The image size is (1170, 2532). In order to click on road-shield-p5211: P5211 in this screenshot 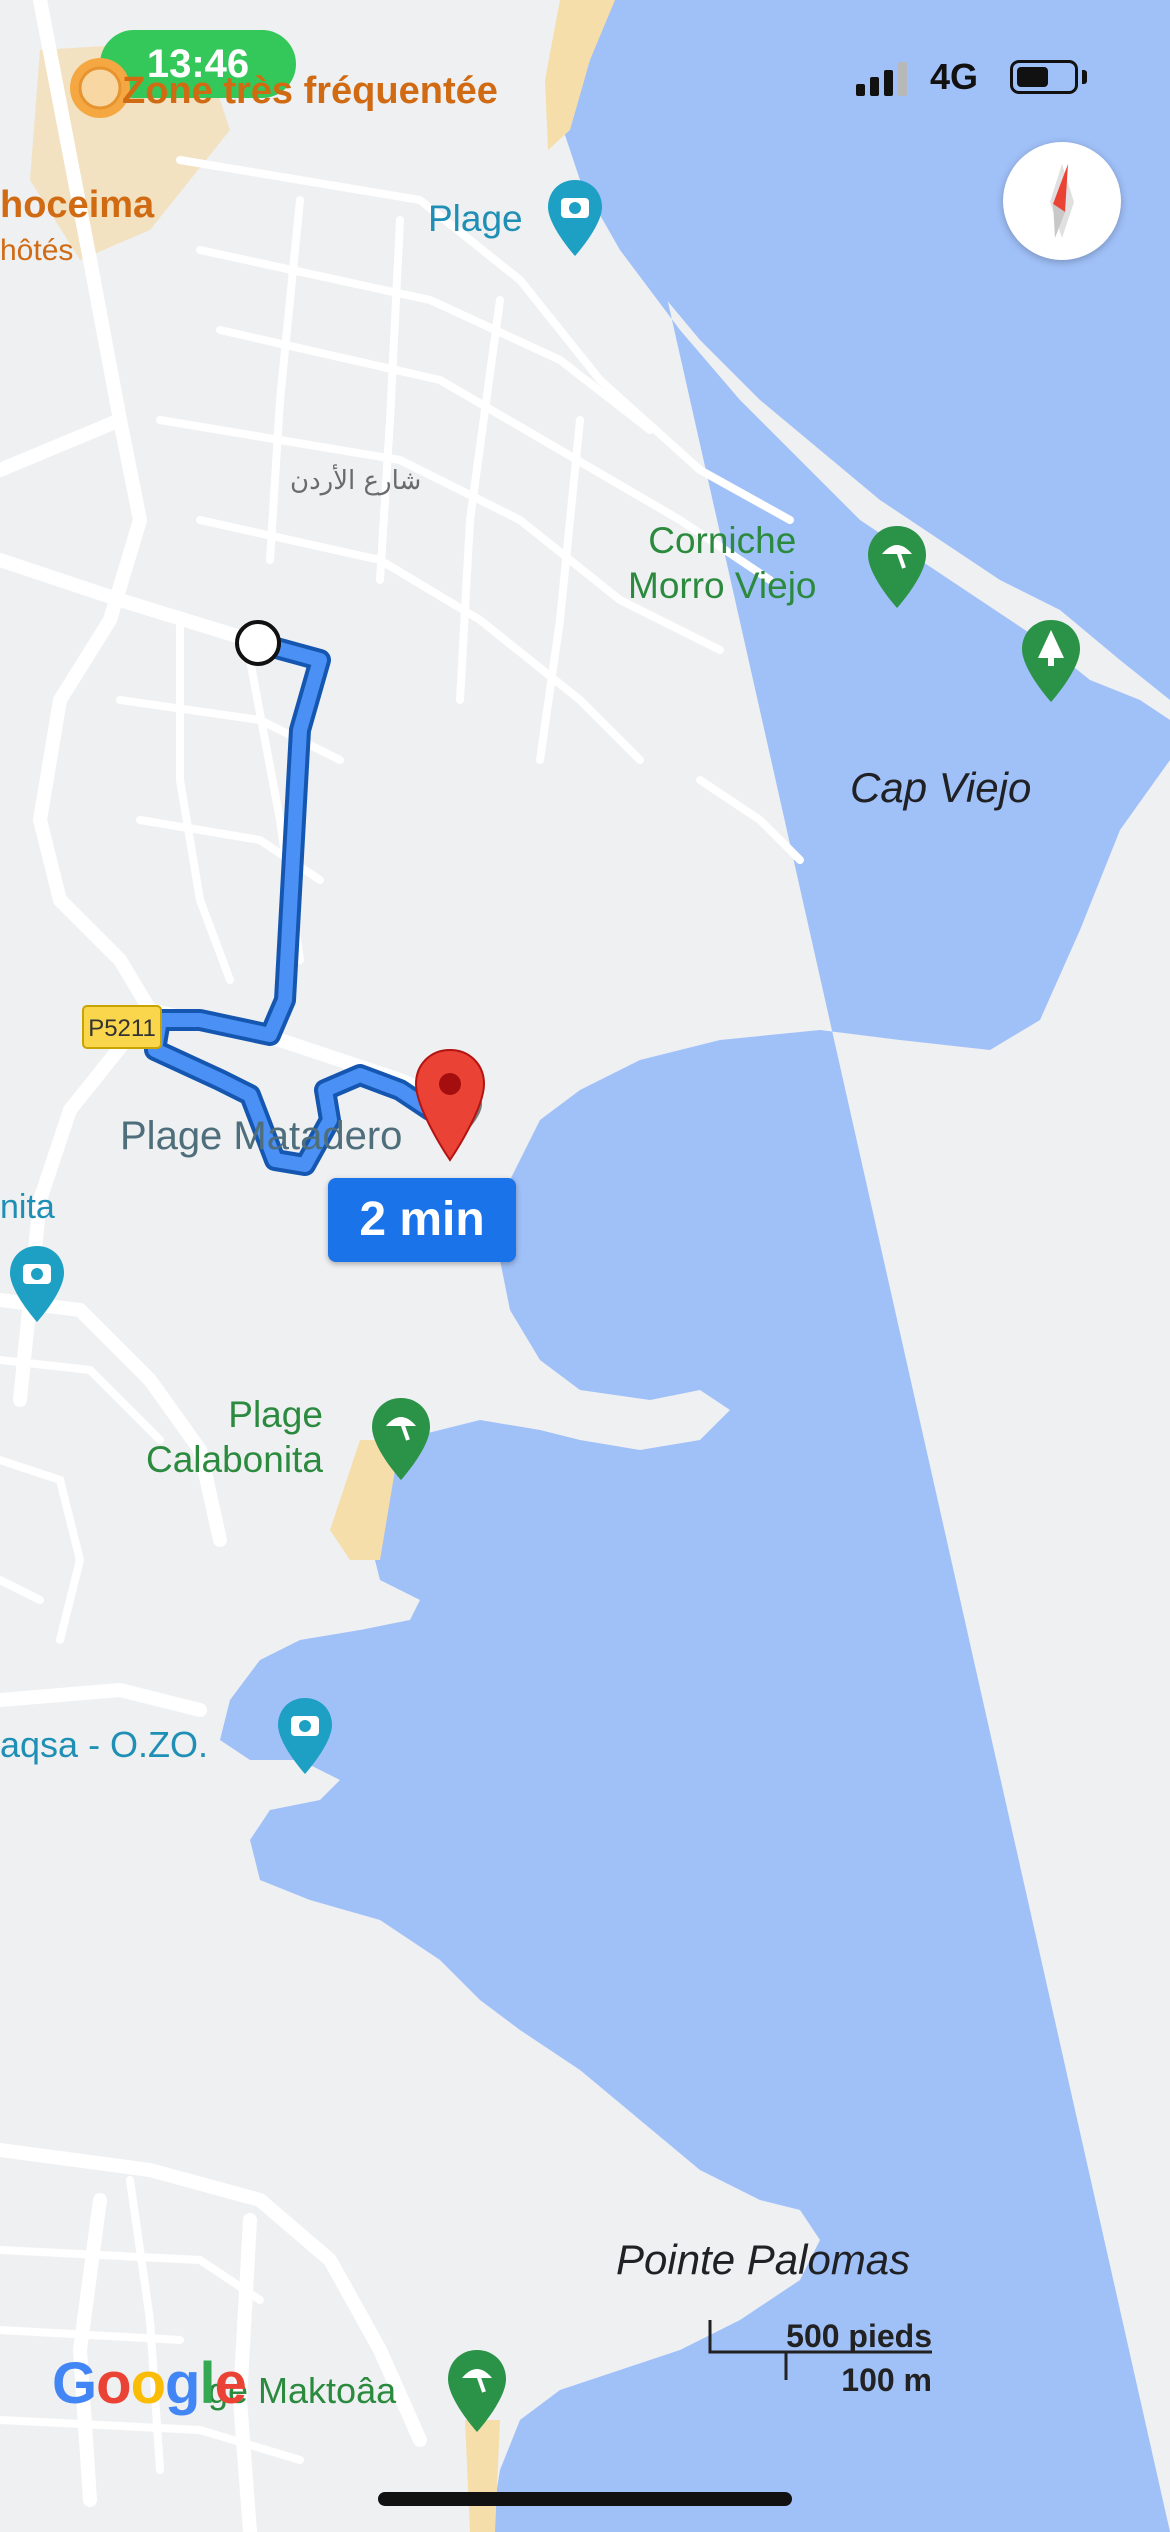, I will do `click(122, 1027)`.